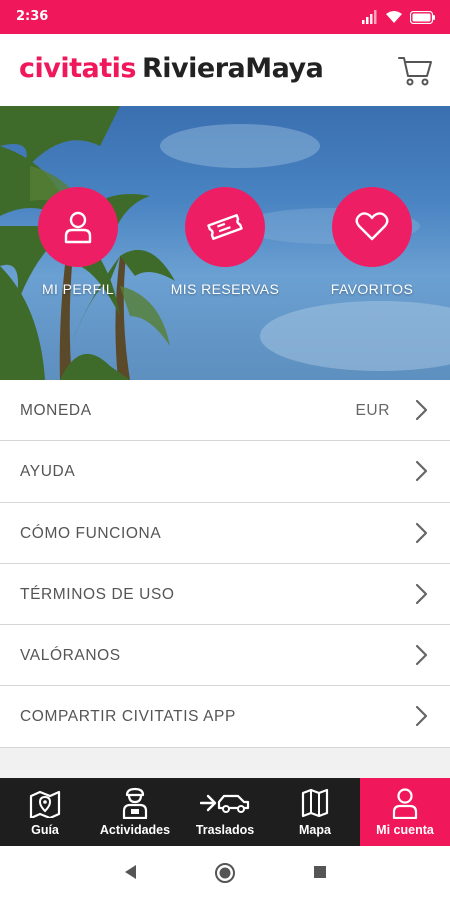 The image size is (450, 900). I want to click on nav-item-guide: Guía, so click(45, 812).